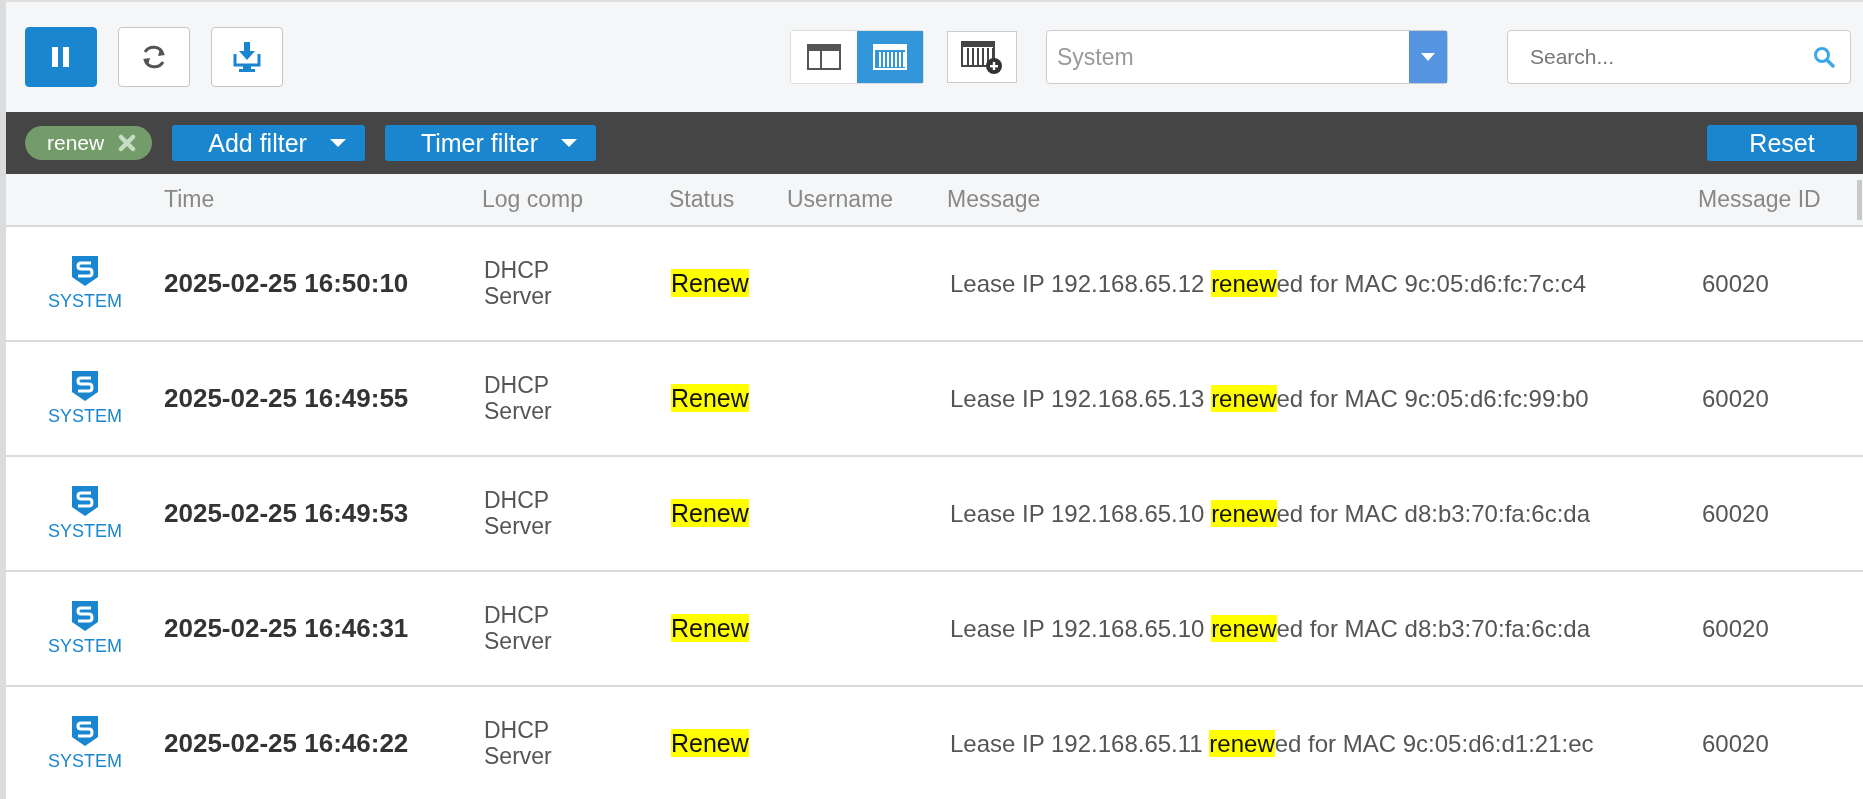 The image size is (1863, 799). What do you see at coordinates (490, 143) in the screenshot?
I see `filter-dropdown: Timer filter` at bounding box center [490, 143].